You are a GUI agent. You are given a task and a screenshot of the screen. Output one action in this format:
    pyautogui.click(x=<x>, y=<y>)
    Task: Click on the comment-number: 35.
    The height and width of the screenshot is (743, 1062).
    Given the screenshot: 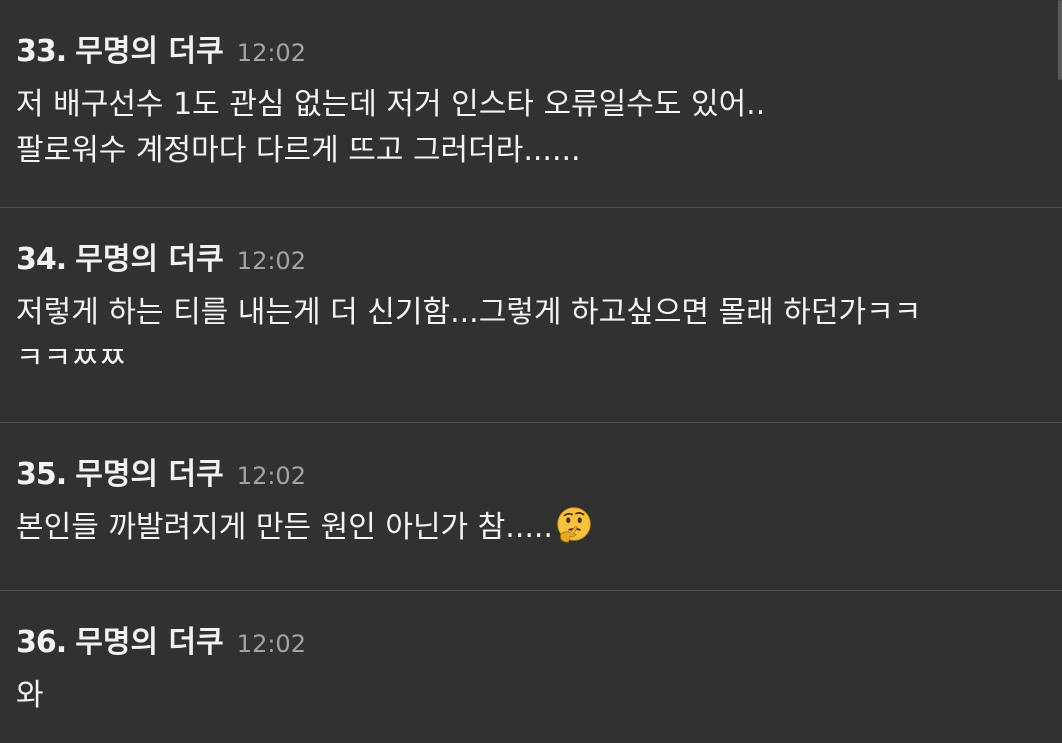 What is the action you would take?
    pyautogui.click(x=41, y=474)
    